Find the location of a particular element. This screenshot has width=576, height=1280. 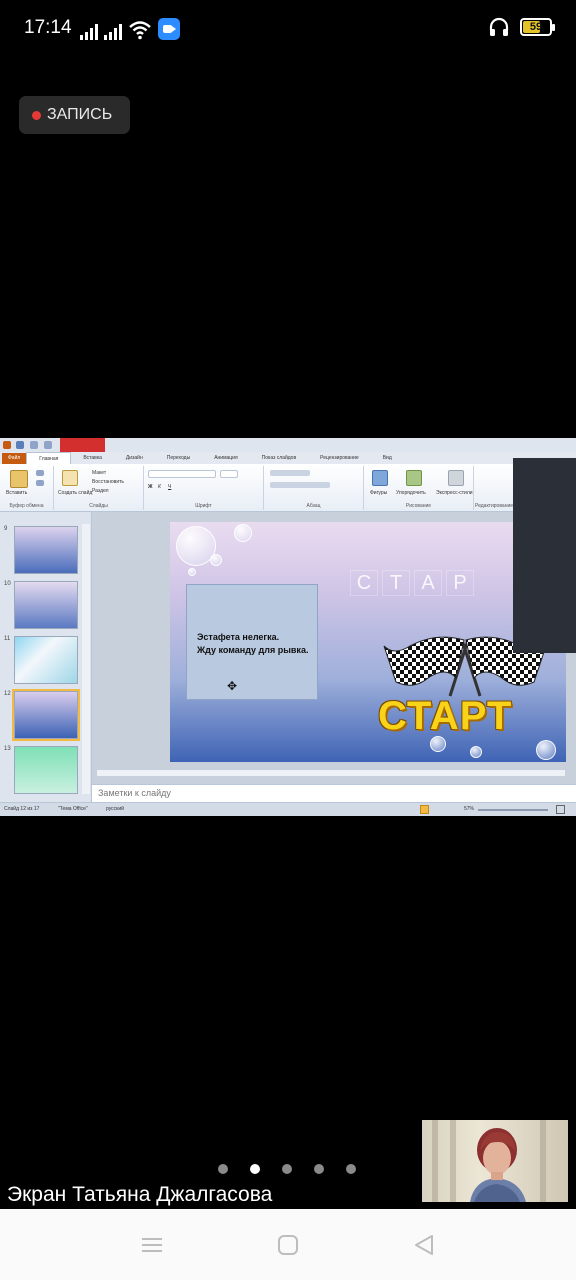

paste-button: Вставить is located at coordinates (16, 493).